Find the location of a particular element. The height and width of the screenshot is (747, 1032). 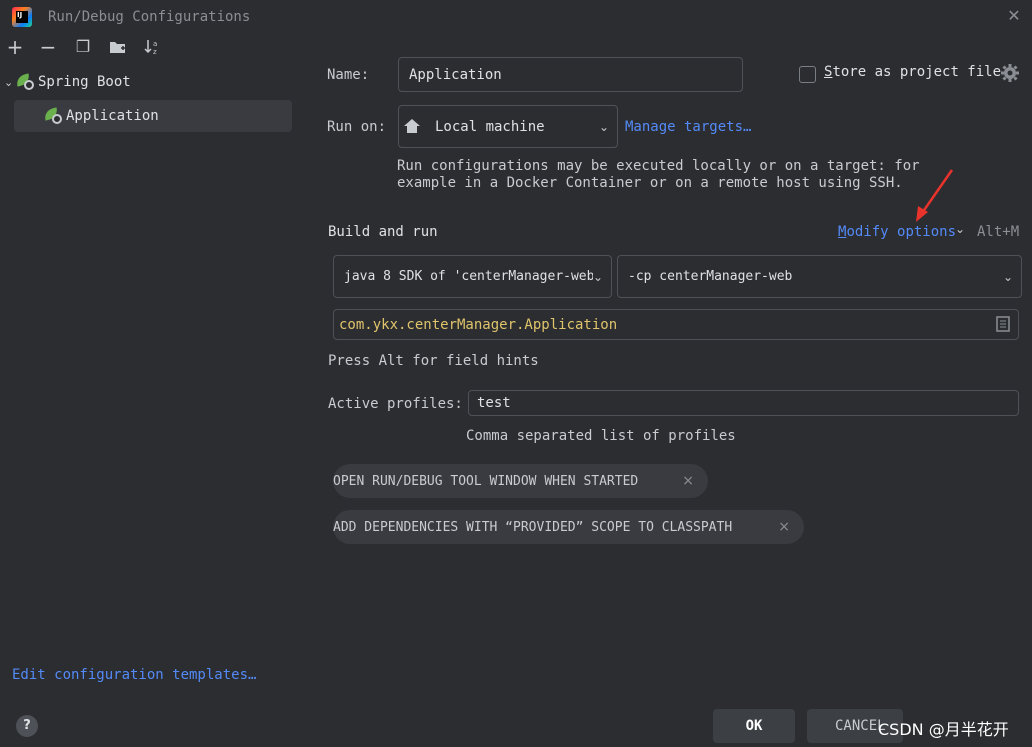

tree-item-application: Application is located at coordinates (153, 116).